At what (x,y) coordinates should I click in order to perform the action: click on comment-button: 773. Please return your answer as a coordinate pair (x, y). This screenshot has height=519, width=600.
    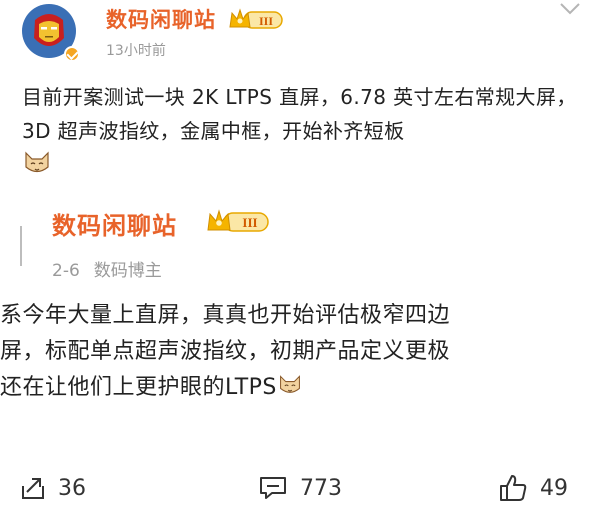
    Looking at the image, I should click on (300, 488).